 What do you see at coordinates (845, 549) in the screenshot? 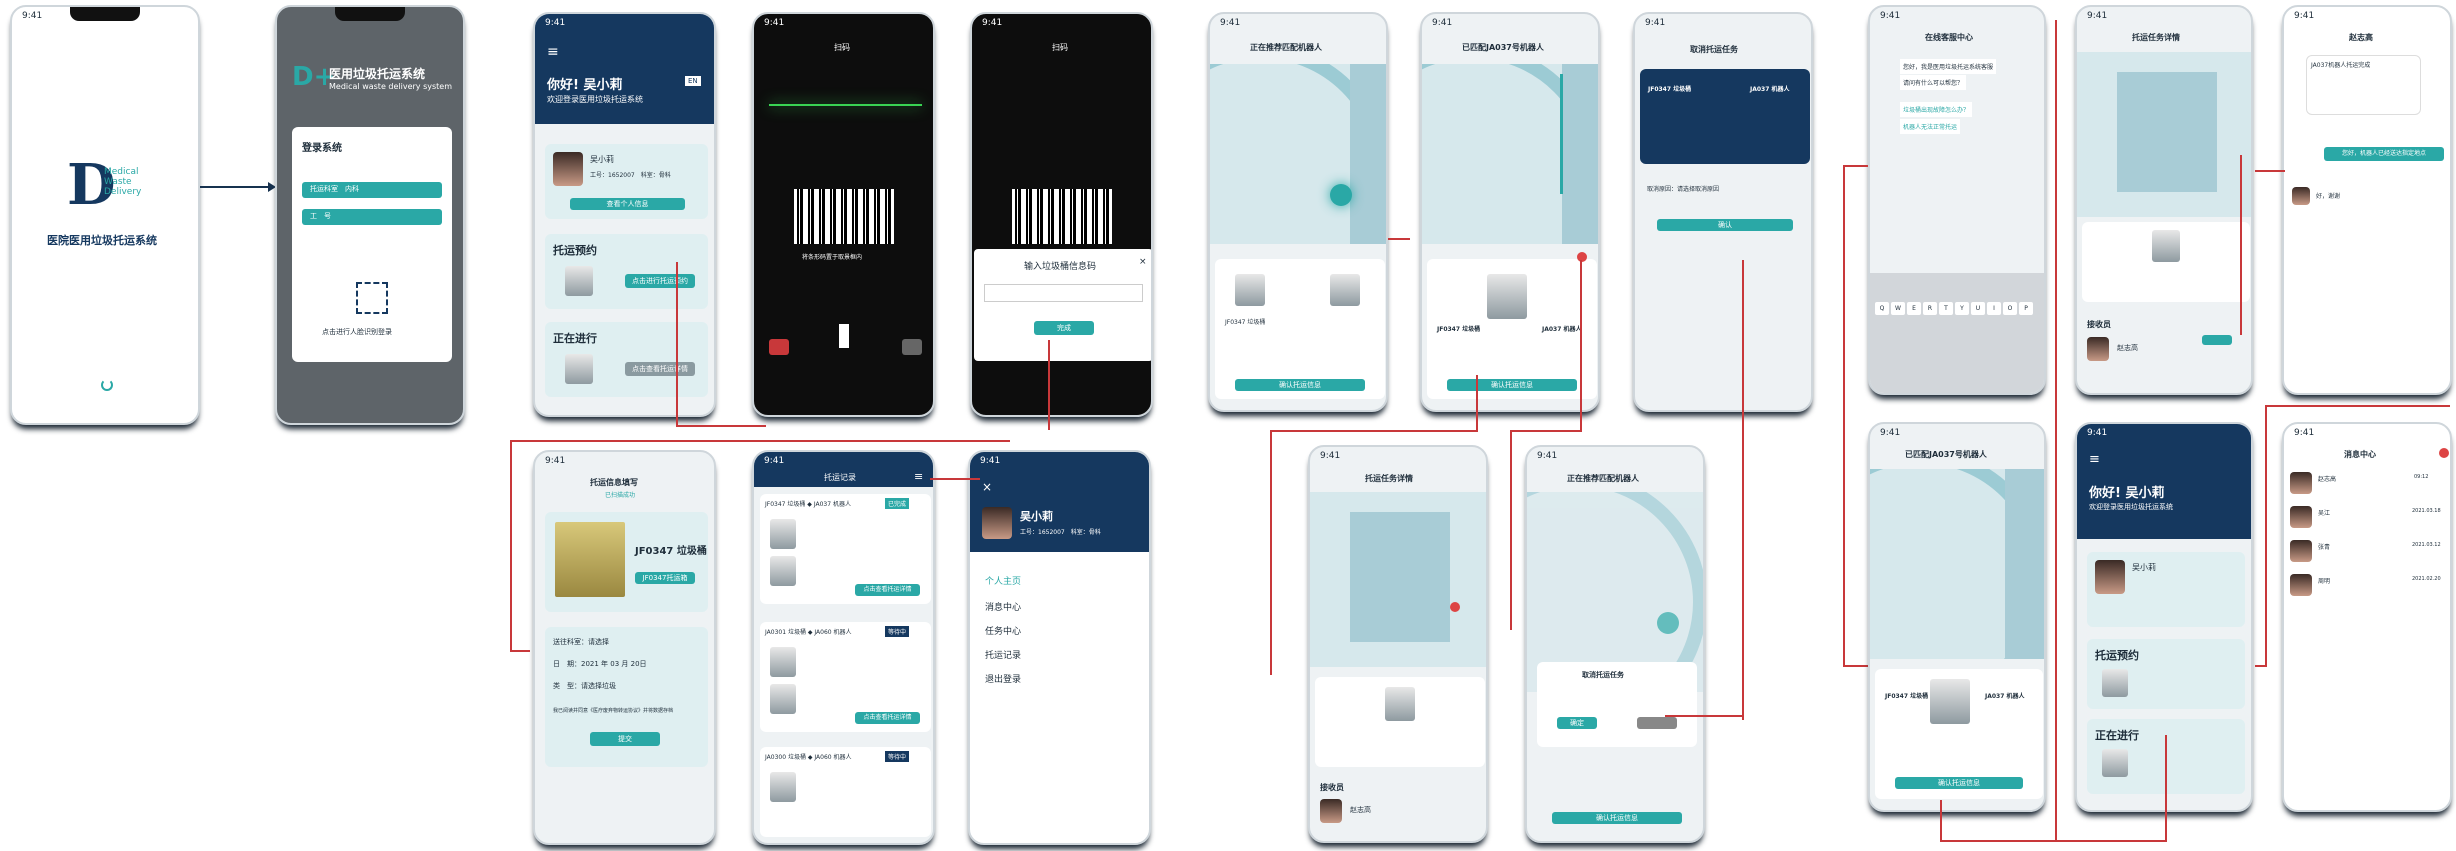
I see `record-item: JF0347 垃圾桶 ◆ JA037 机器人 已完成 点击查看托运详情` at bounding box center [845, 549].